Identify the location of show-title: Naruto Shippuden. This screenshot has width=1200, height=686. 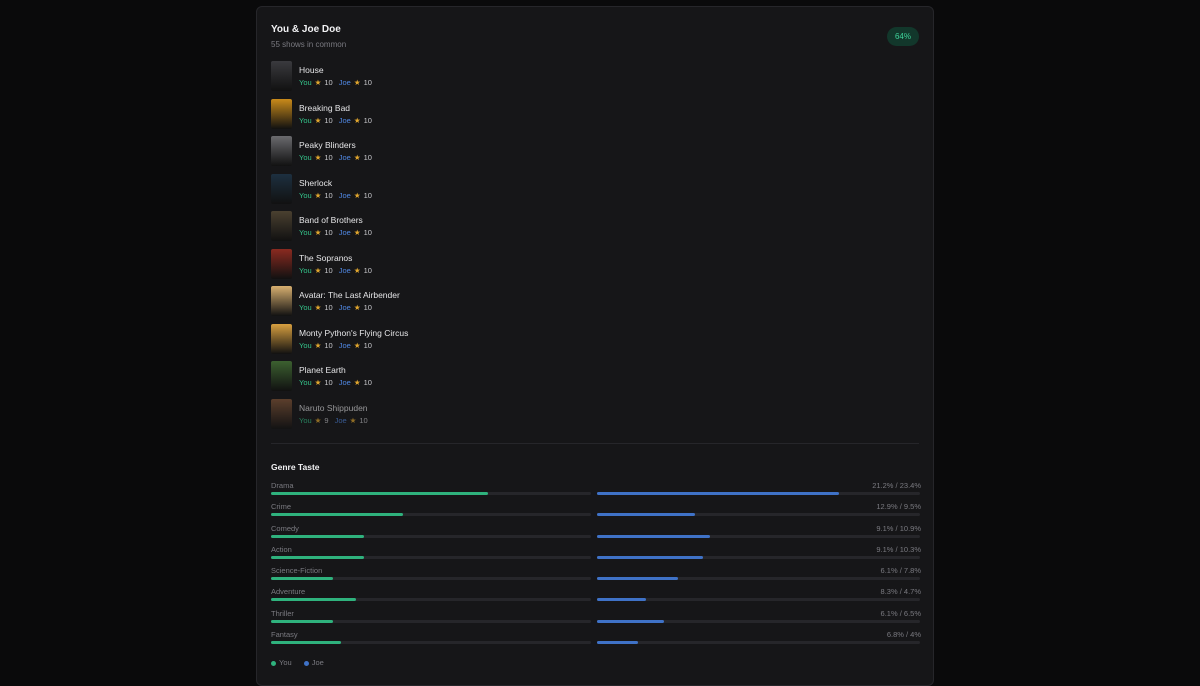
(333, 408).